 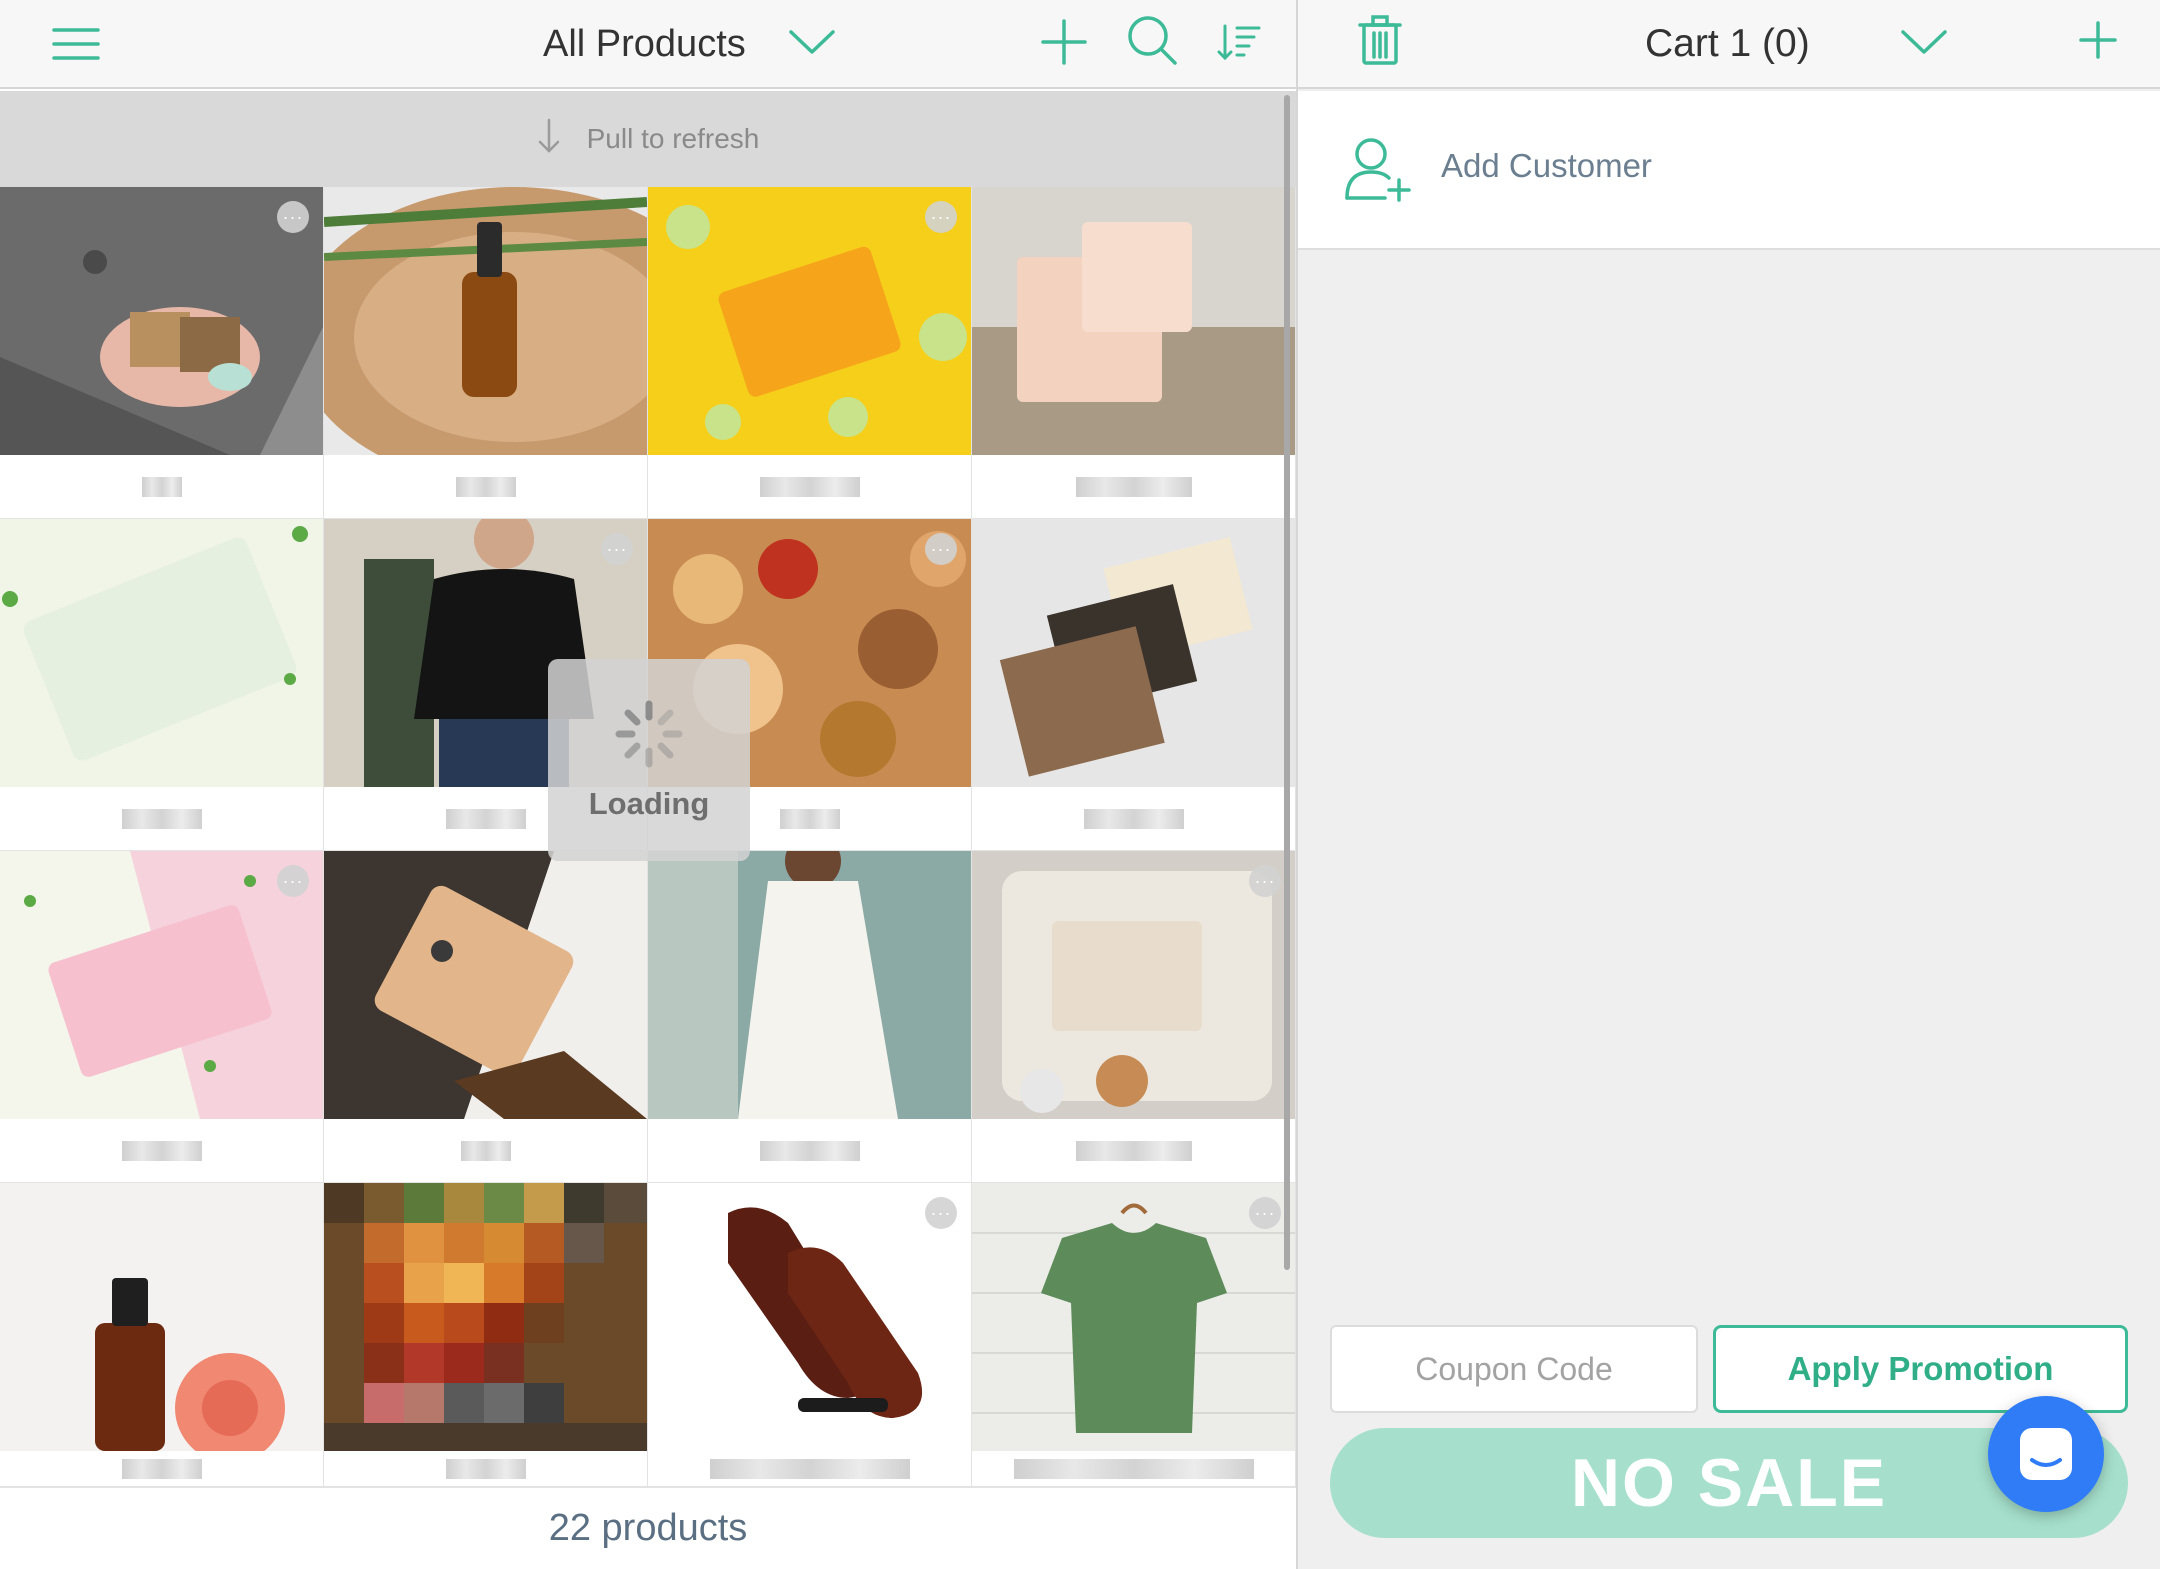 What do you see at coordinates (1729, 170) in the screenshot?
I see `add-customer-row: Add Customer` at bounding box center [1729, 170].